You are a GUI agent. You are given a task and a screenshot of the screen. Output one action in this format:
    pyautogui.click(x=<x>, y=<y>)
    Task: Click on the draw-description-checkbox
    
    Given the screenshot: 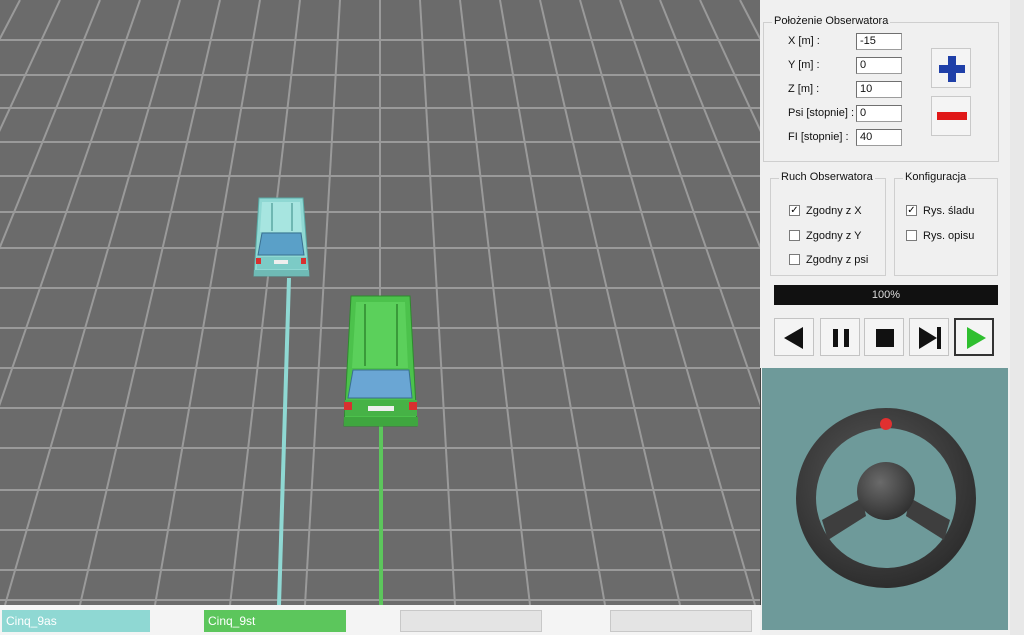 What is the action you would take?
    pyautogui.click(x=911, y=235)
    